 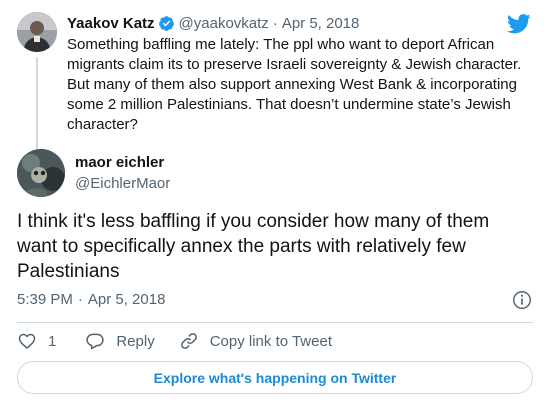 What do you see at coordinates (224, 23) in the screenshot?
I see `parent-author-handle: @yaakovkatz` at bounding box center [224, 23].